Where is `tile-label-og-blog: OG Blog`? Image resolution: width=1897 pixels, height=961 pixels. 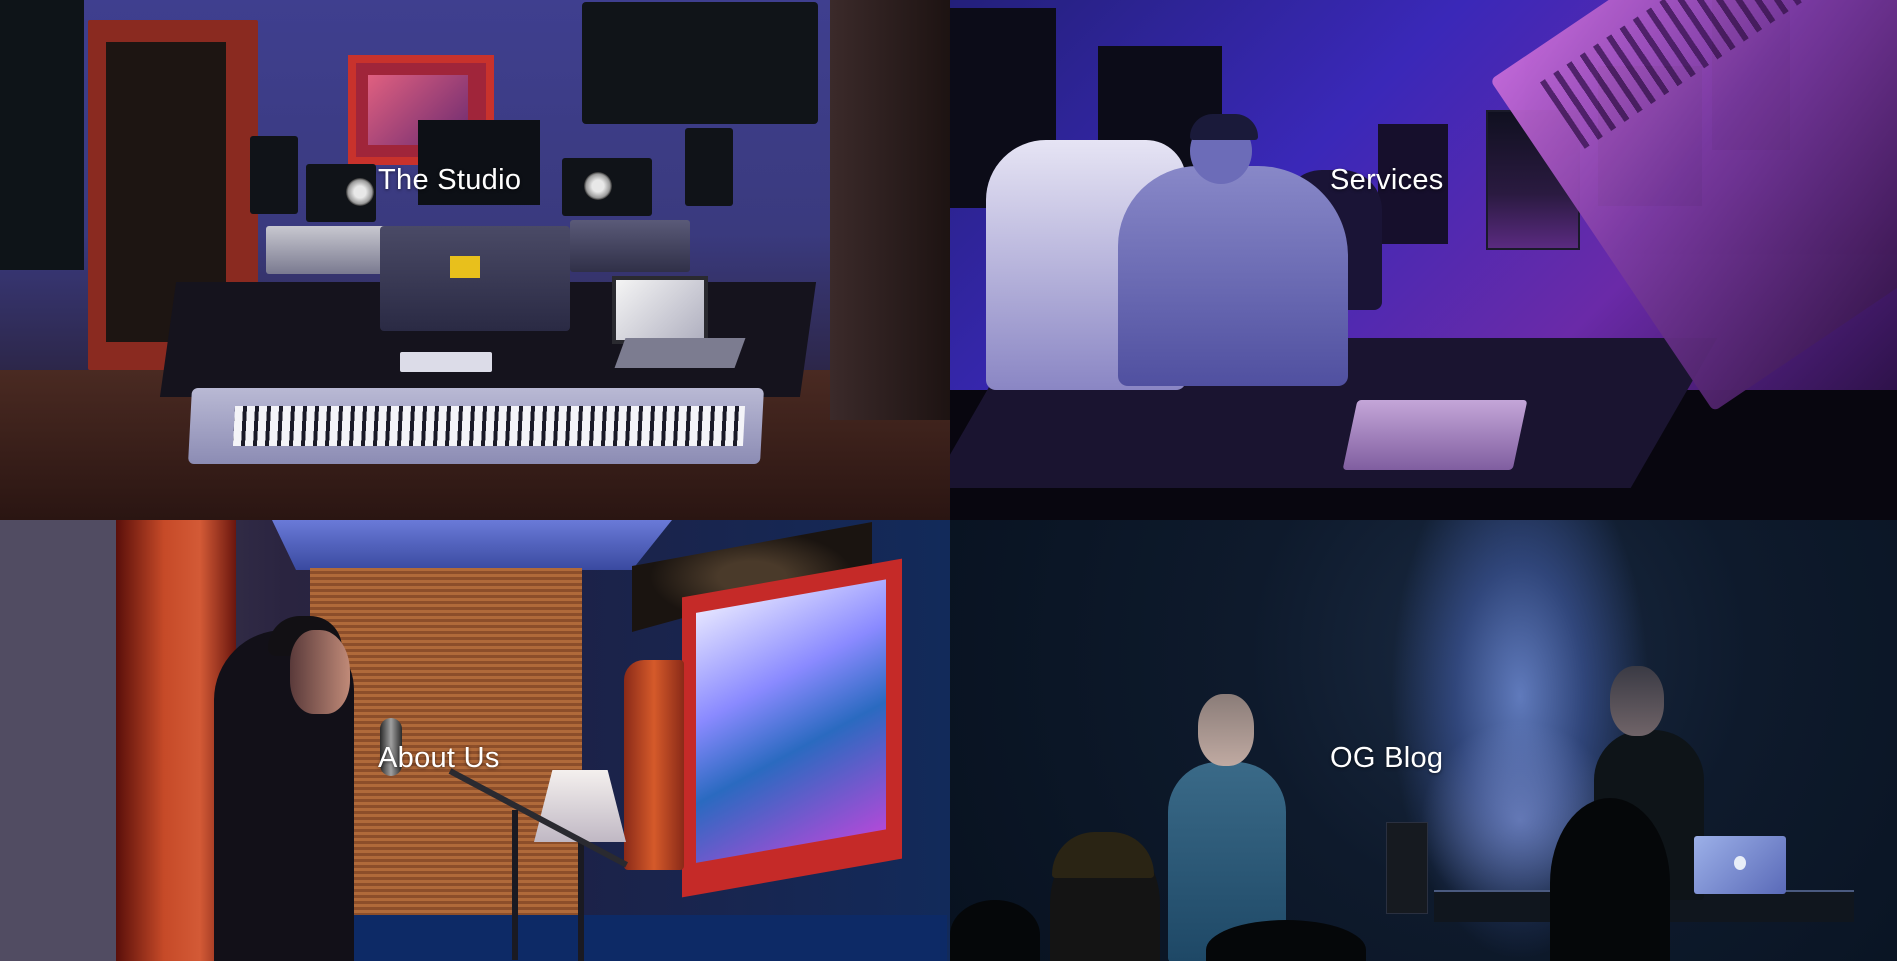 tile-label-og-blog: OG Blog is located at coordinates (1387, 758).